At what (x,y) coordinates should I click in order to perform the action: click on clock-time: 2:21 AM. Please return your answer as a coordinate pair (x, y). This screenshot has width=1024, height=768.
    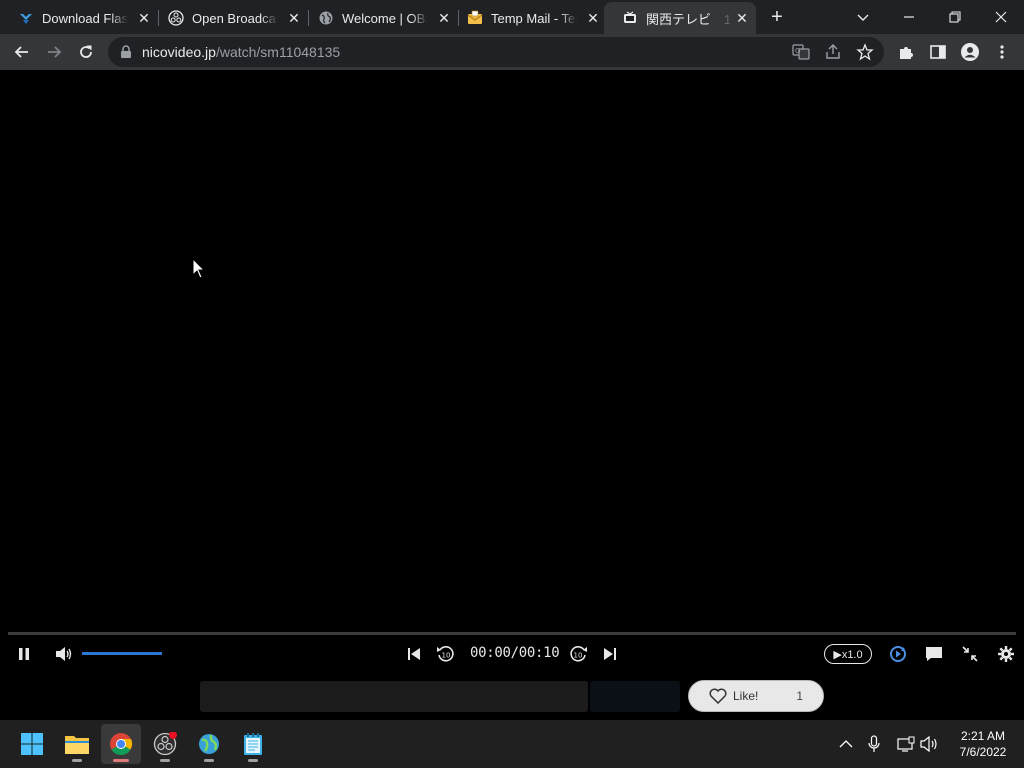
    Looking at the image, I should click on (983, 736).